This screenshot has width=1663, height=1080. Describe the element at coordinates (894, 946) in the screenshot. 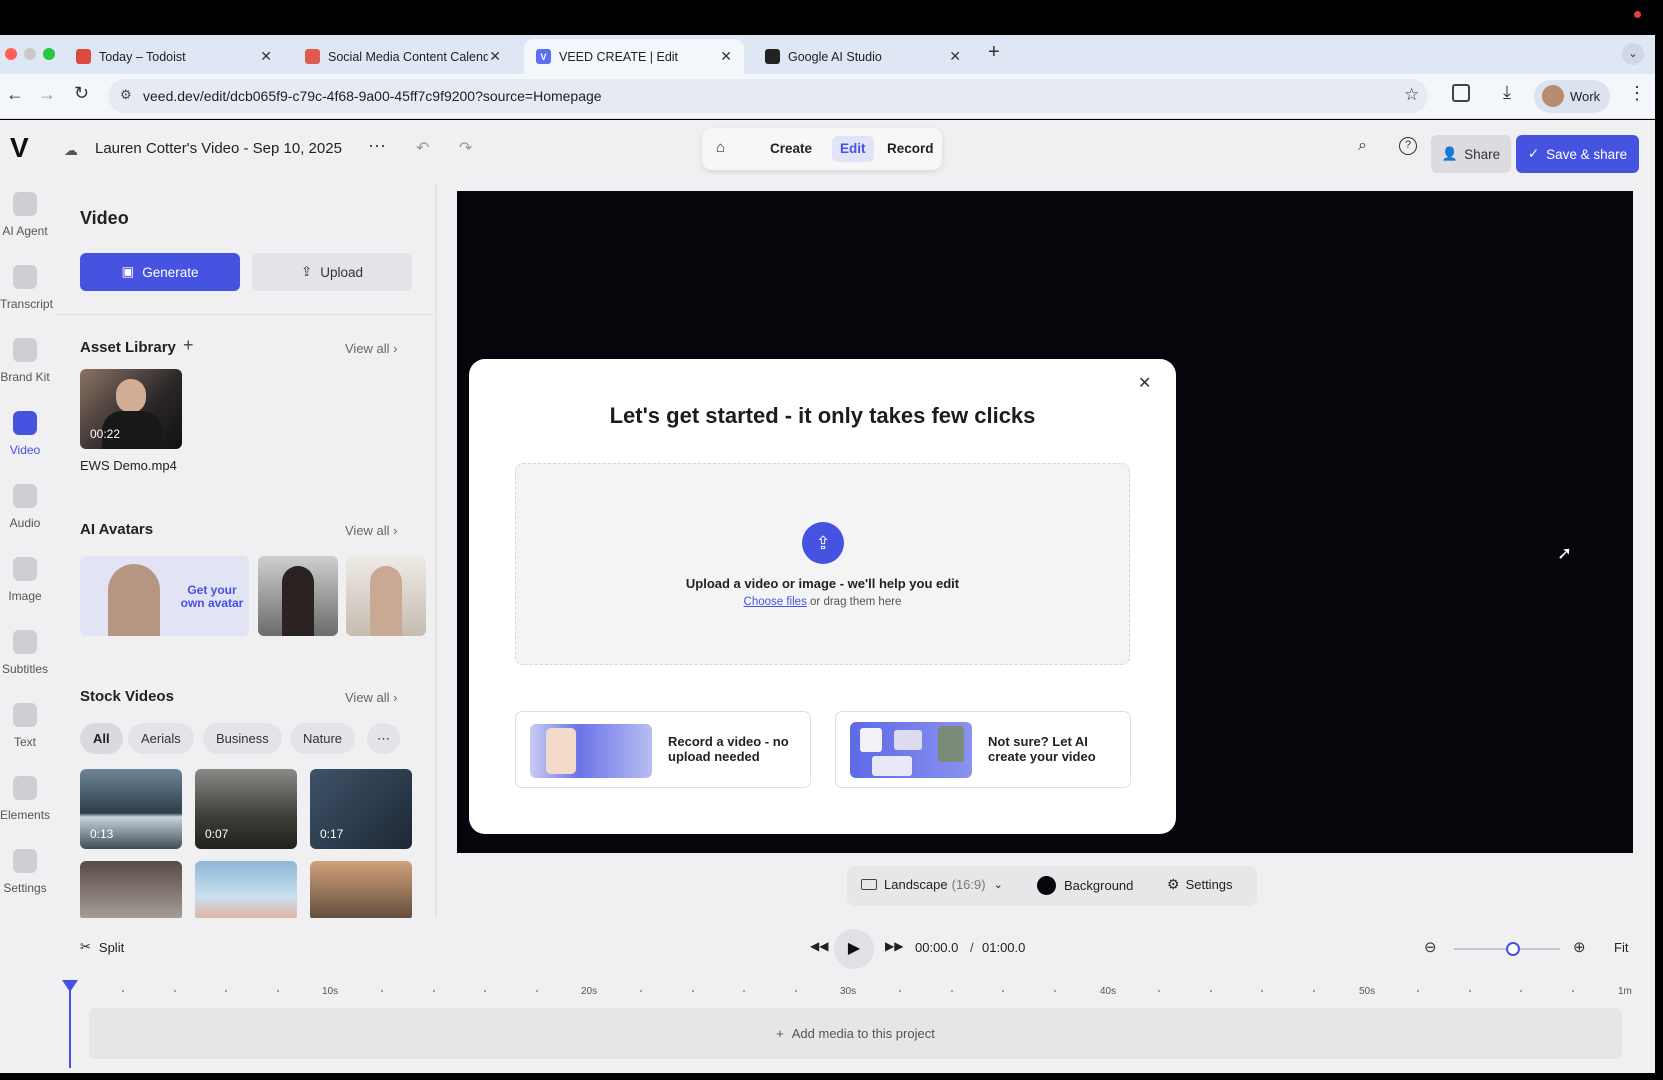

I see `fast-forward-icon: ▶▶` at that location.